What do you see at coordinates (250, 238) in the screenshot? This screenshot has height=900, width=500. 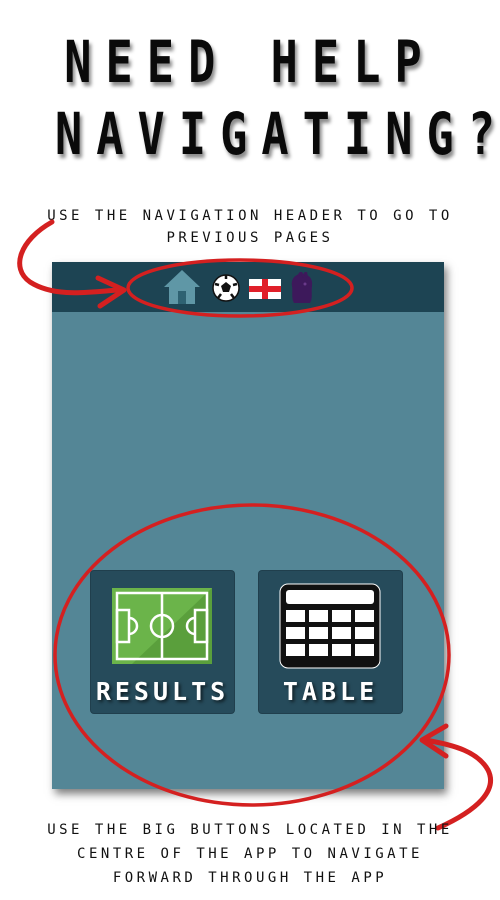 I see `caption-line: PREVIOUS PAGES` at bounding box center [250, 238].